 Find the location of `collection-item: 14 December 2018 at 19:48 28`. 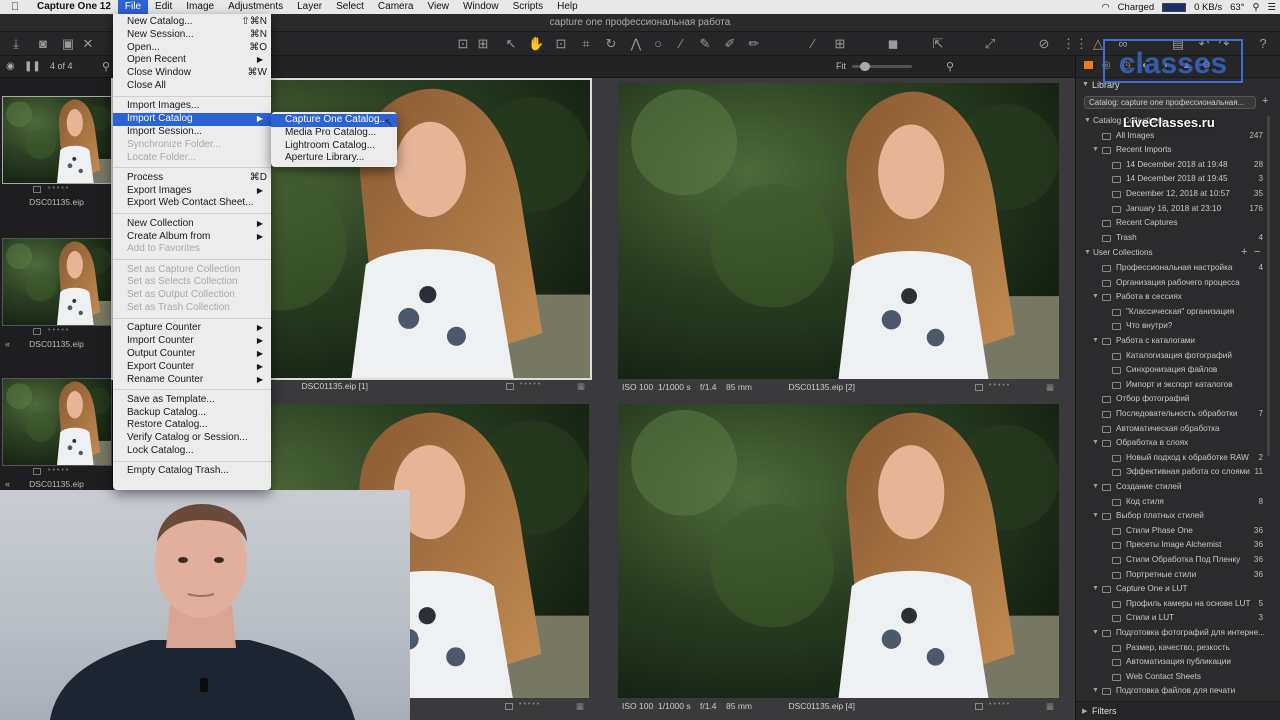

collection-item: 14 December 2018 at 19:48 28 is located at coordinates (1178, 165).